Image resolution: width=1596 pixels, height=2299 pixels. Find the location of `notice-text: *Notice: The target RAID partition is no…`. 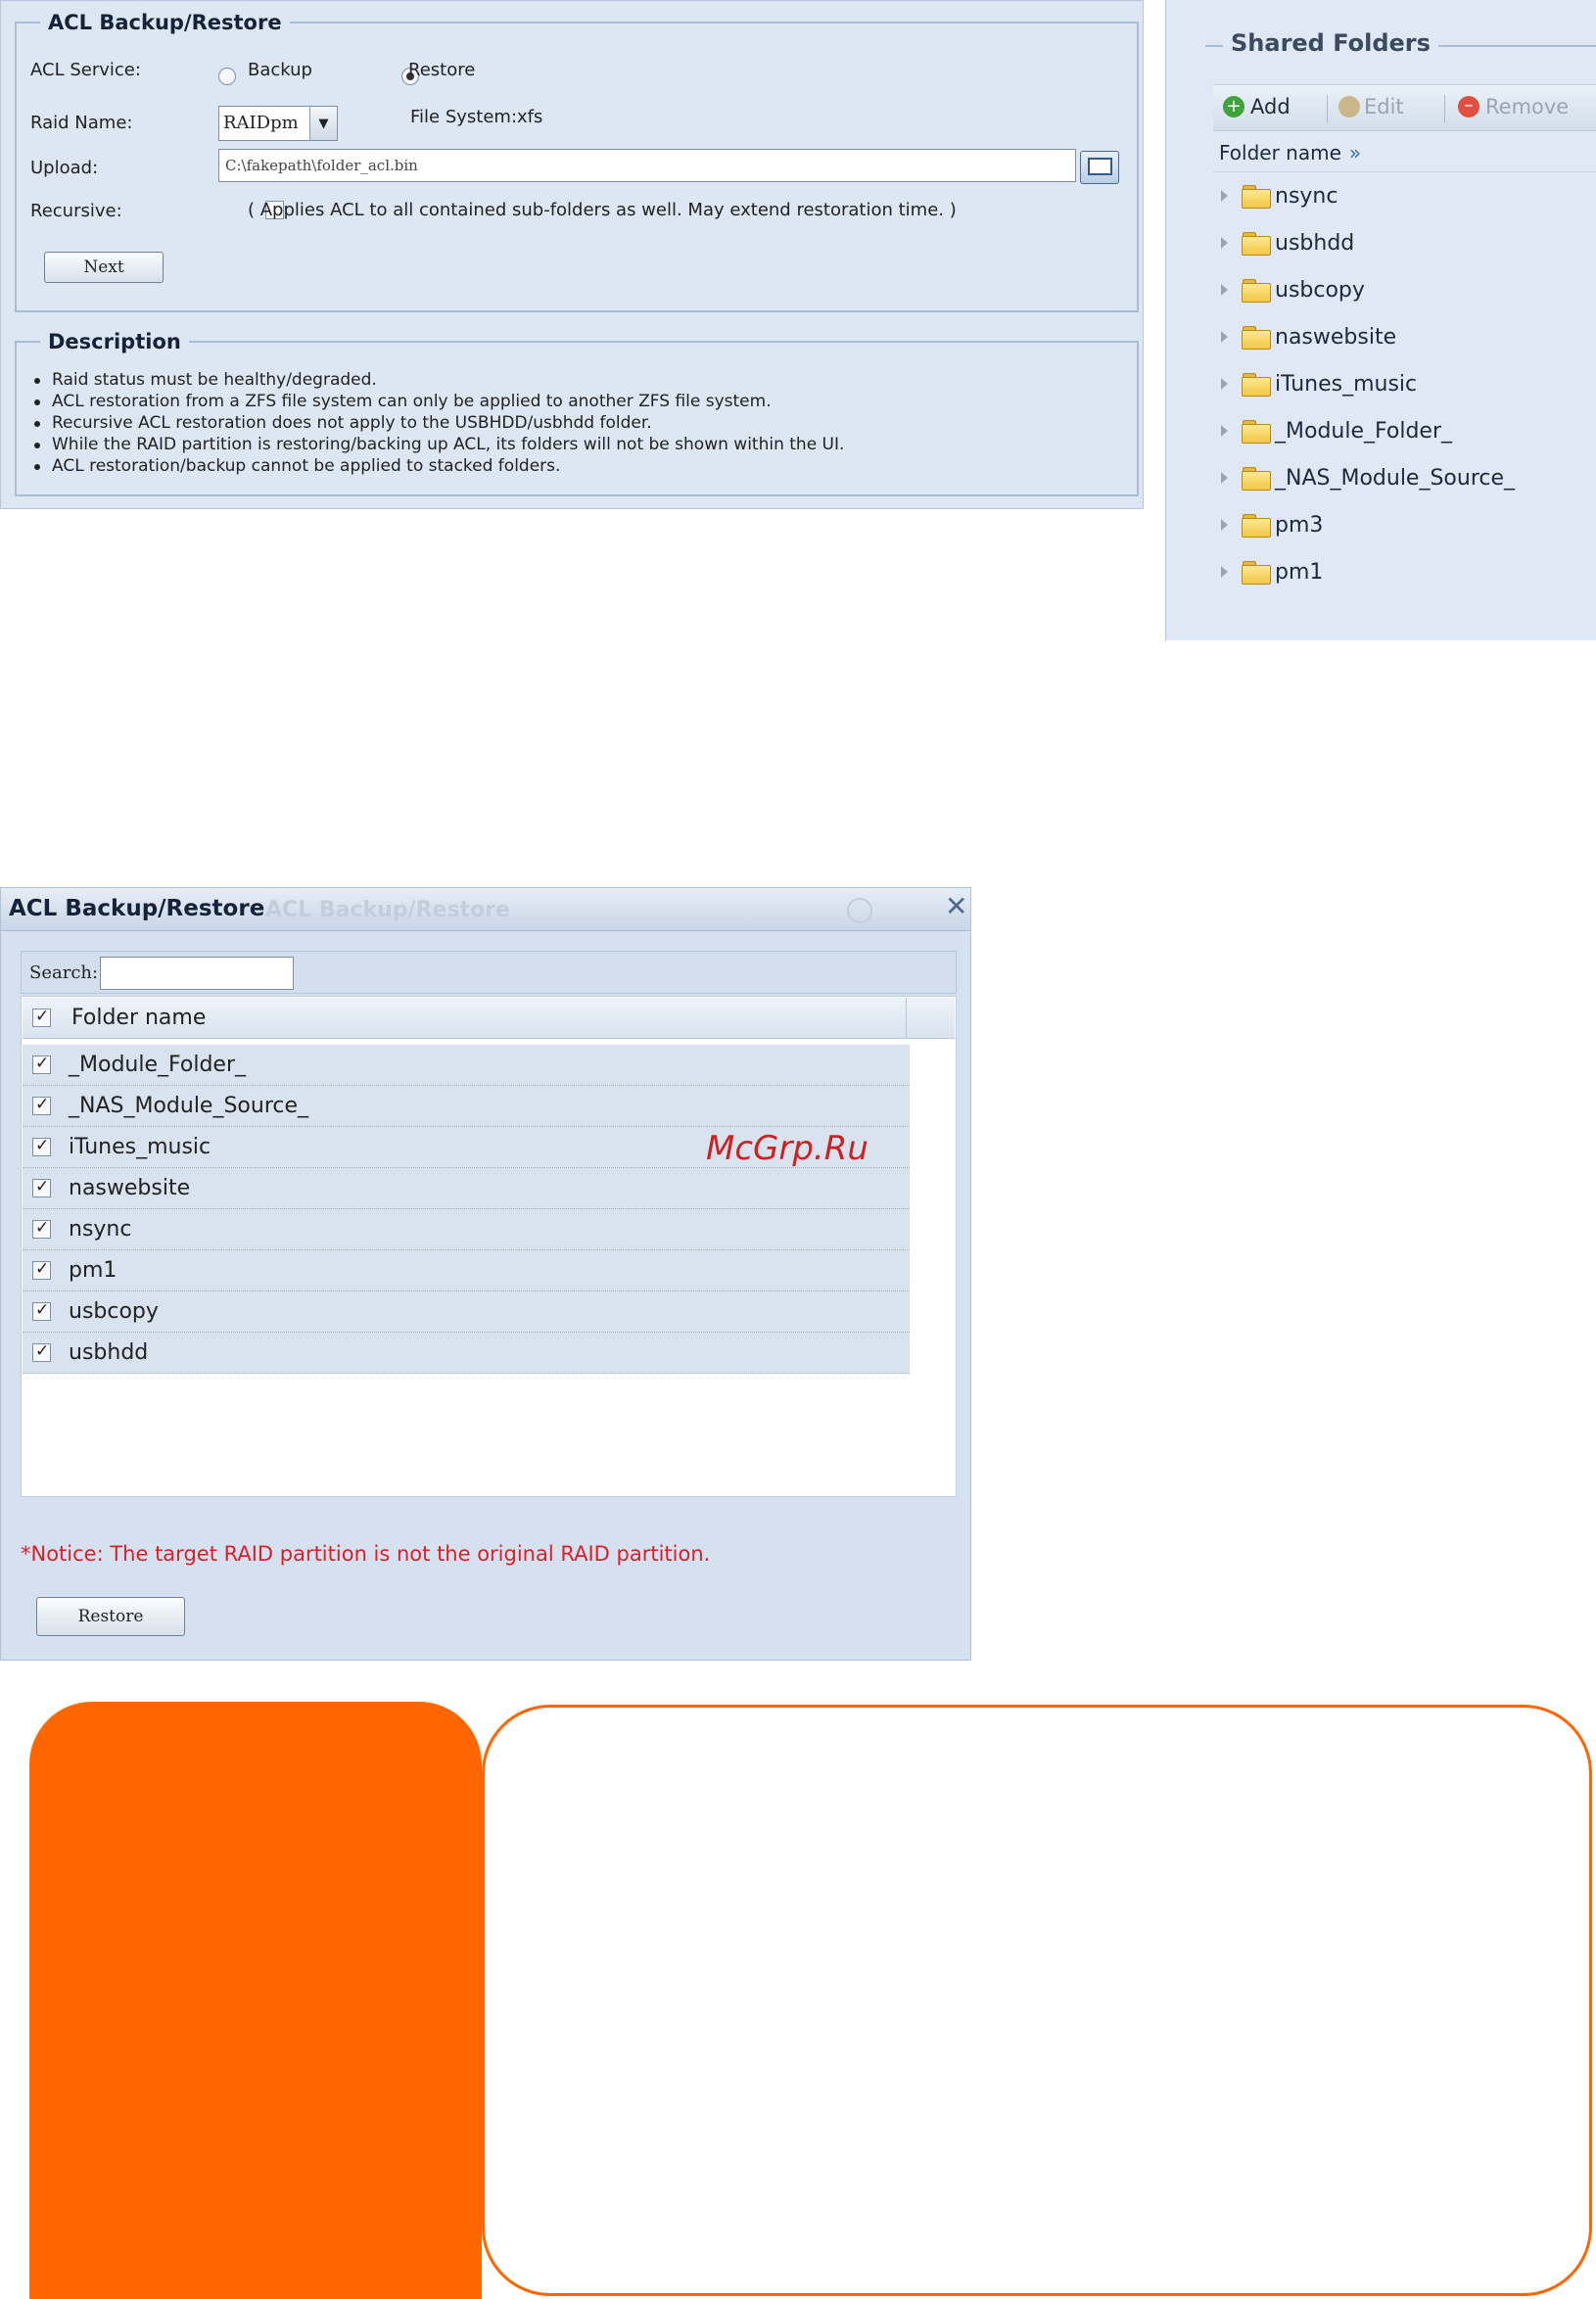

notice-text: *Notice: The target RAID partition is no… is located at coordinates (366, 1554).